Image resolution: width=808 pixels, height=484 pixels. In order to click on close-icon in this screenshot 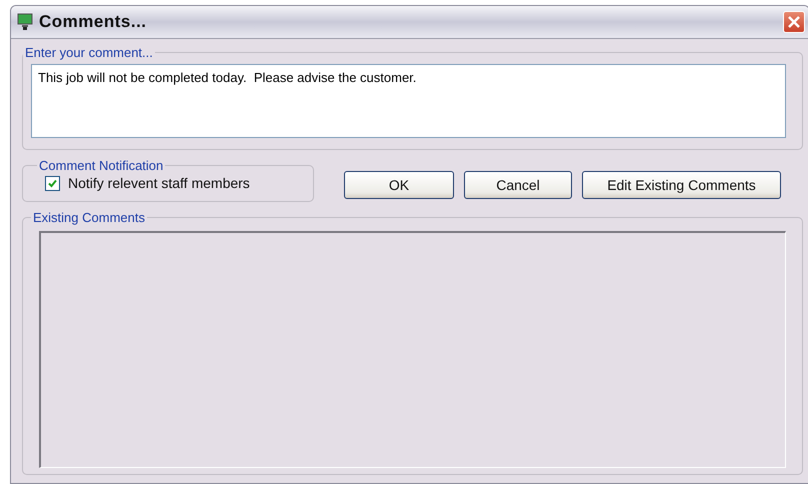, I will do `click(794, 22)`.